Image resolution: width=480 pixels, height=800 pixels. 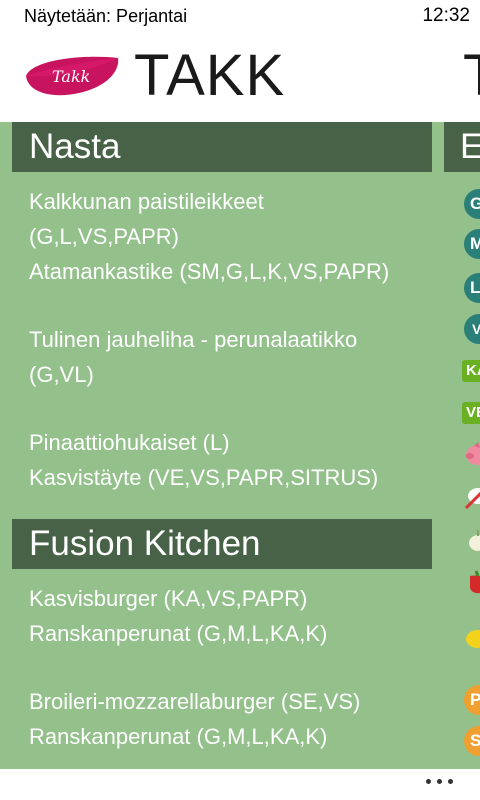 I want to click on diet-badge-se: SE, so click(x=472, y=741).